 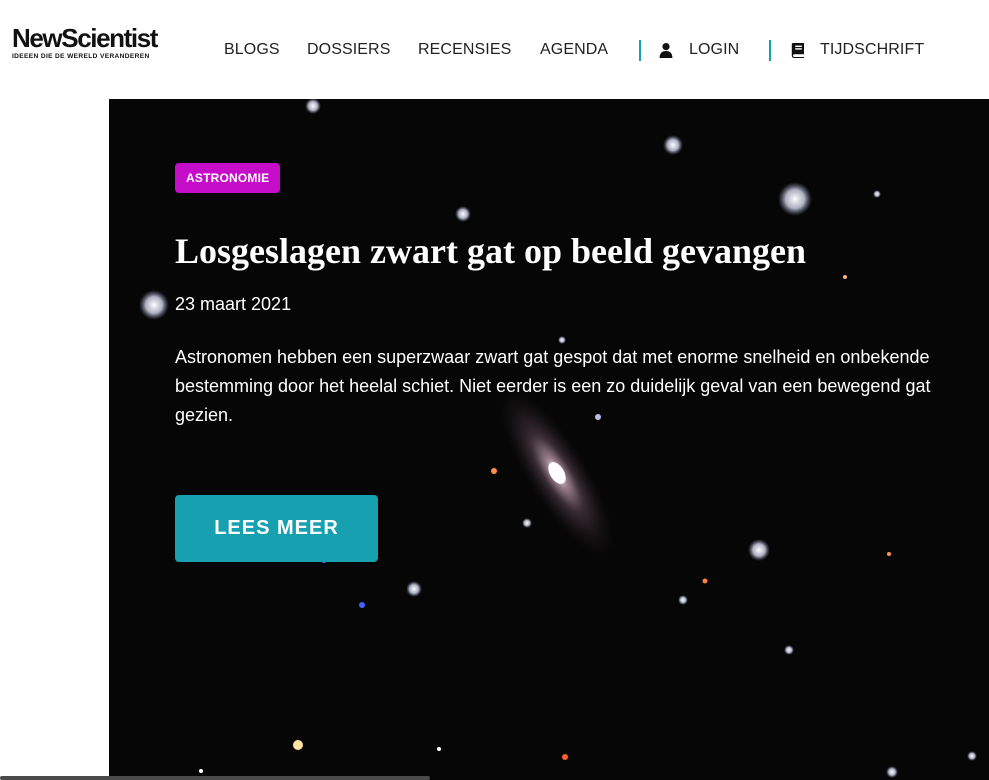 I want to click on article-title: Losgeslagen zwart gat op beeld gevangen, so click(x=565, y=251).